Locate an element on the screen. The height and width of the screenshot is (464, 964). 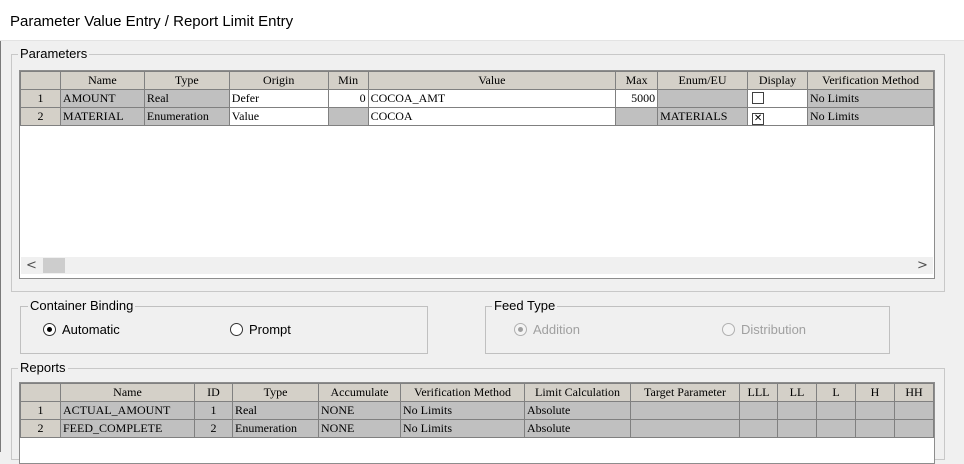
radio-addition: Addition is located at coordinates (547, 329).